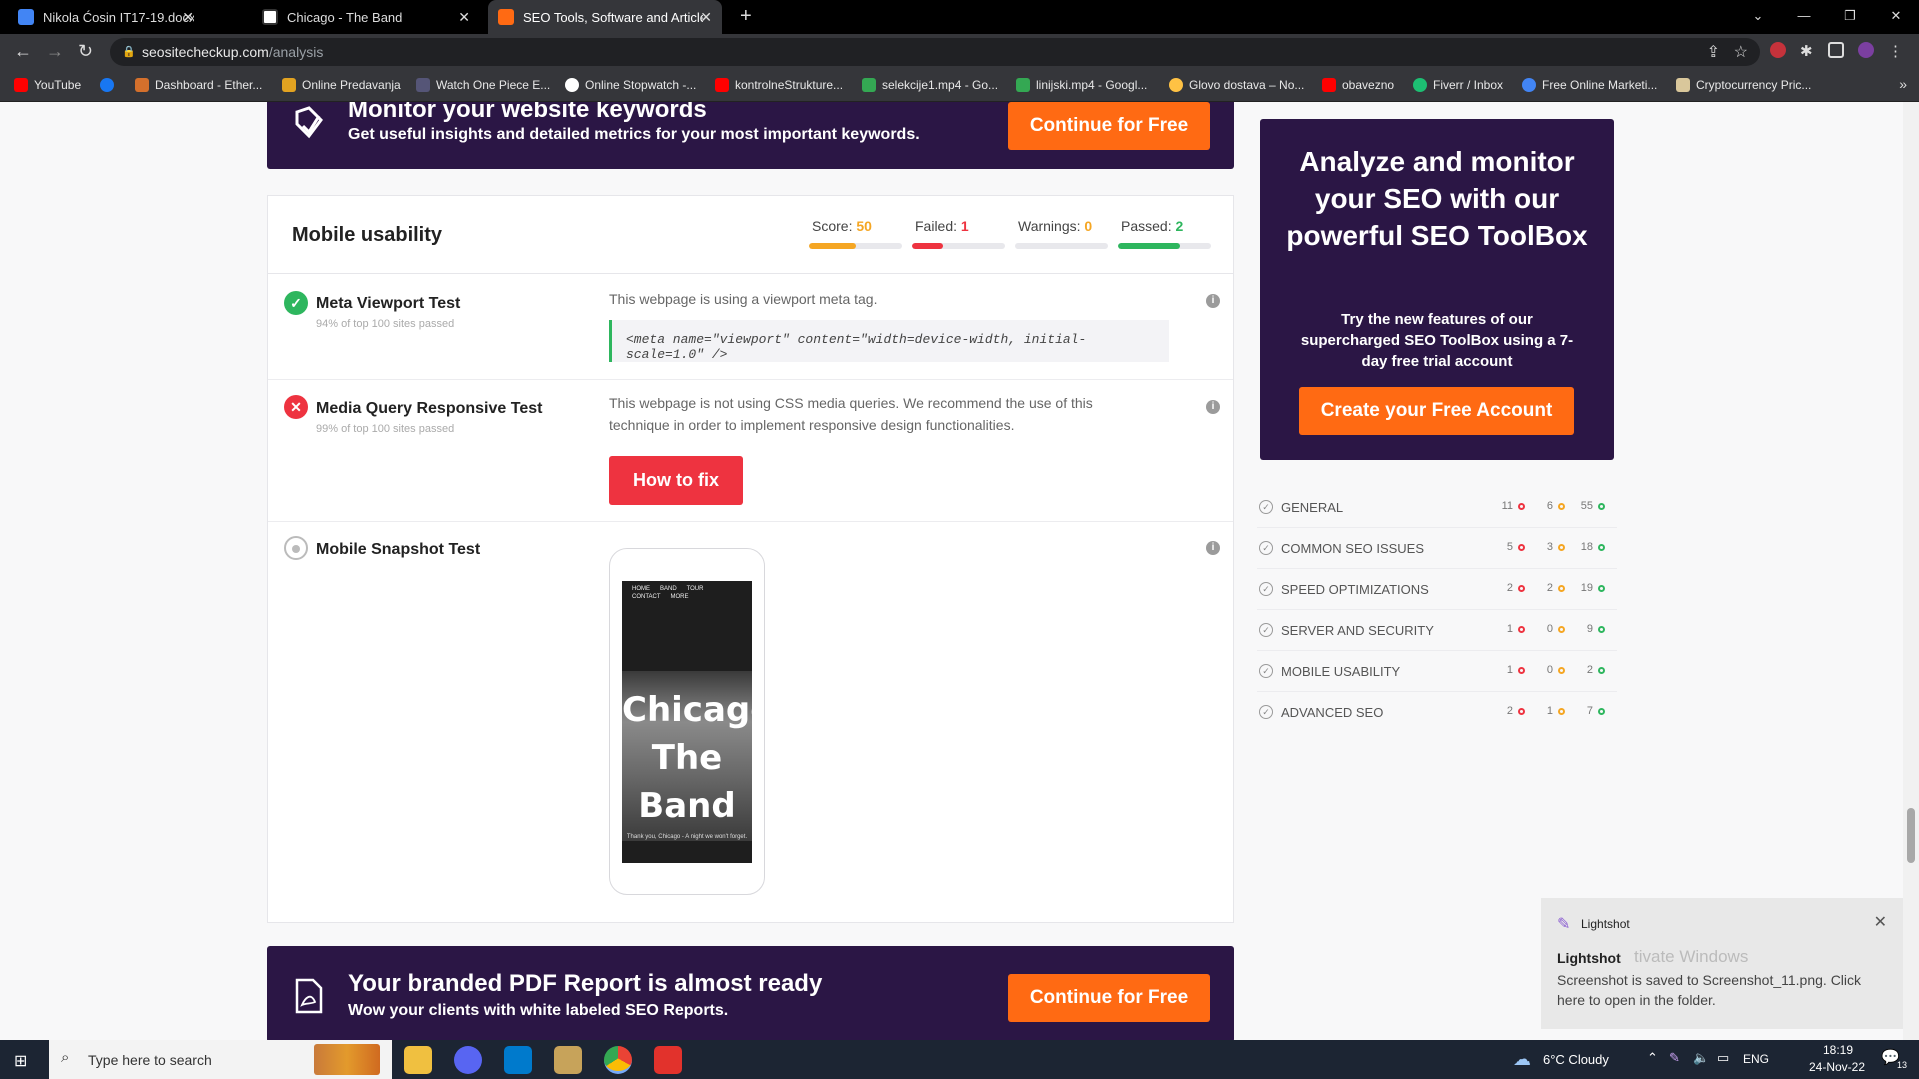  What do you see at coordinates (1723, 1058) in the screenshot?
I see `network-icon: ▭` at bounding box center [1723, 1058].